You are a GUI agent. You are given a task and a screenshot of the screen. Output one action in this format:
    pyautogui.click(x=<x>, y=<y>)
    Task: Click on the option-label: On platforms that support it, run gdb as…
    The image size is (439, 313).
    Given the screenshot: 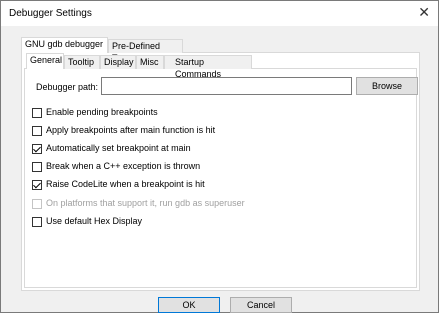 What is the action you would take?
    pyautogui.click(x=145, y=203)
    